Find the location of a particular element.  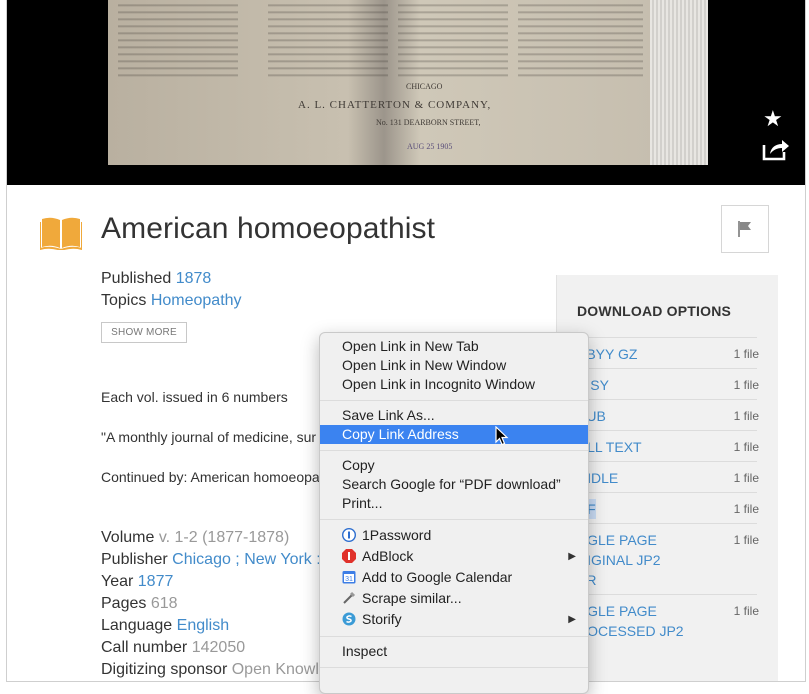

publisher-link: Chicago ; New York : / is located at coordinates (250, 559).